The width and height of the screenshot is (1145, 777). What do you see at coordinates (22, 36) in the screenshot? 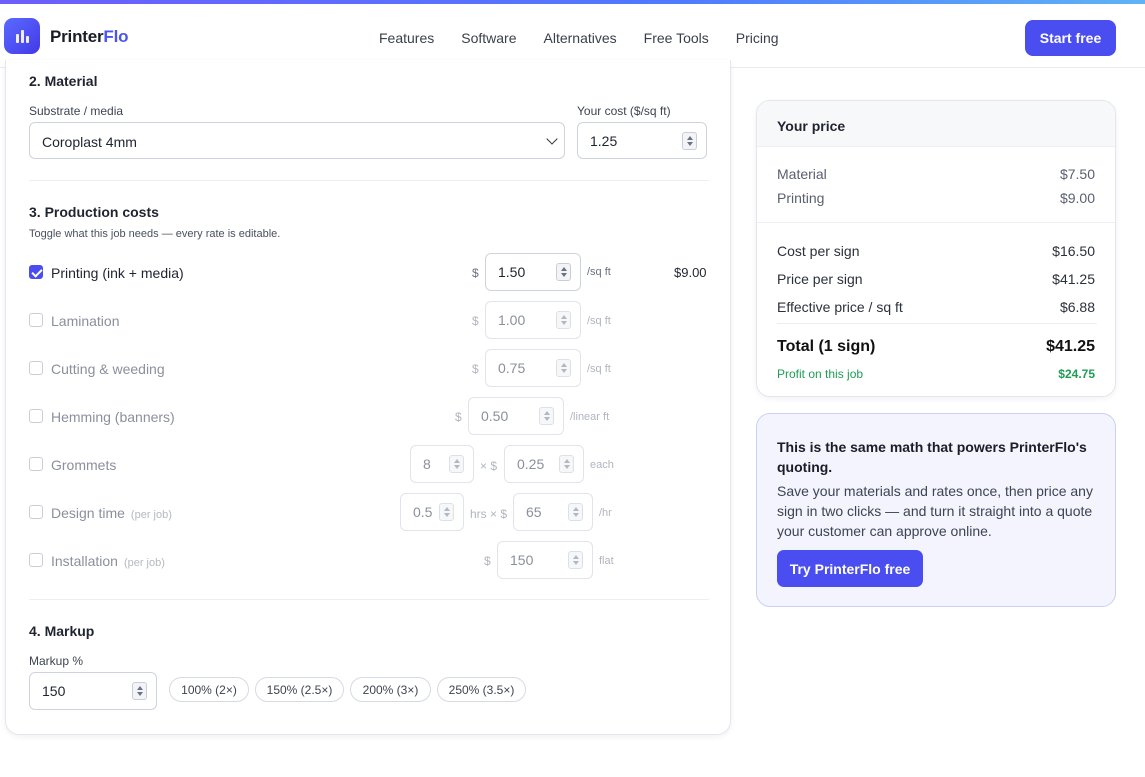
I see `printerflo-logo-icon` at bounding box center [22, 36].